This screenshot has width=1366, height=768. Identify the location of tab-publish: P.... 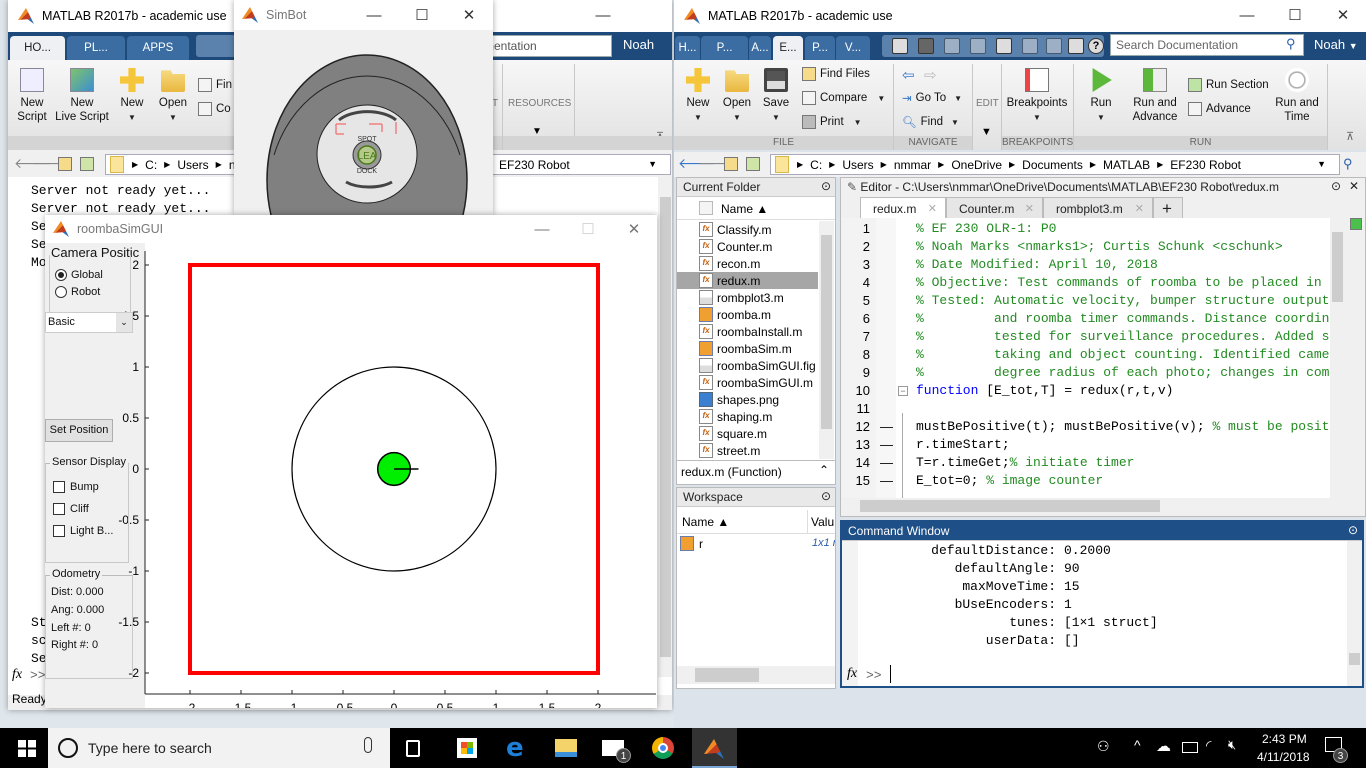
(820, 48).